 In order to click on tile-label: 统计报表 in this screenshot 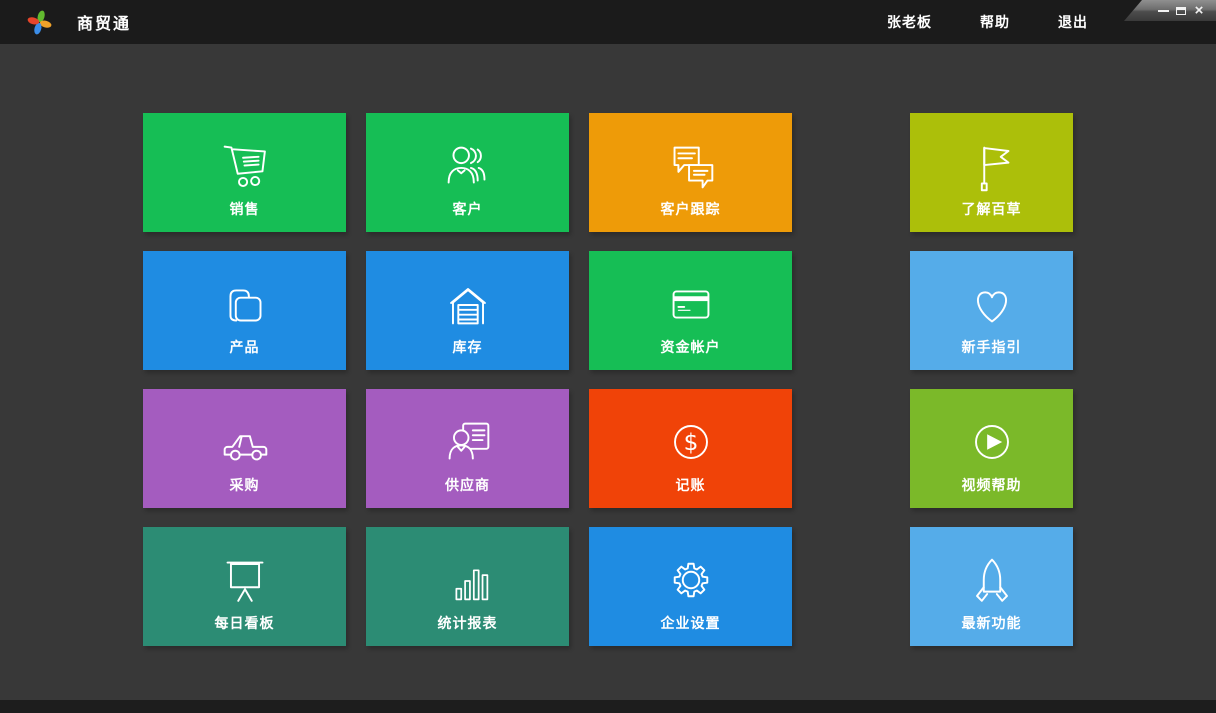, I will do `click(467, 623)`.